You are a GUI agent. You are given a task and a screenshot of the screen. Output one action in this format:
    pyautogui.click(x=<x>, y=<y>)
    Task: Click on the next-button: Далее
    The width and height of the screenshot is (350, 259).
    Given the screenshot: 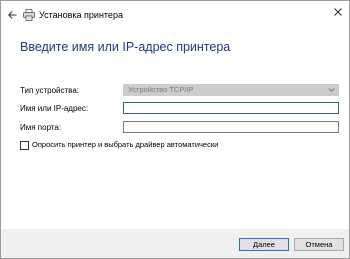 What is the action you would take?
    pyautogui.click(x=264, y=244)
    